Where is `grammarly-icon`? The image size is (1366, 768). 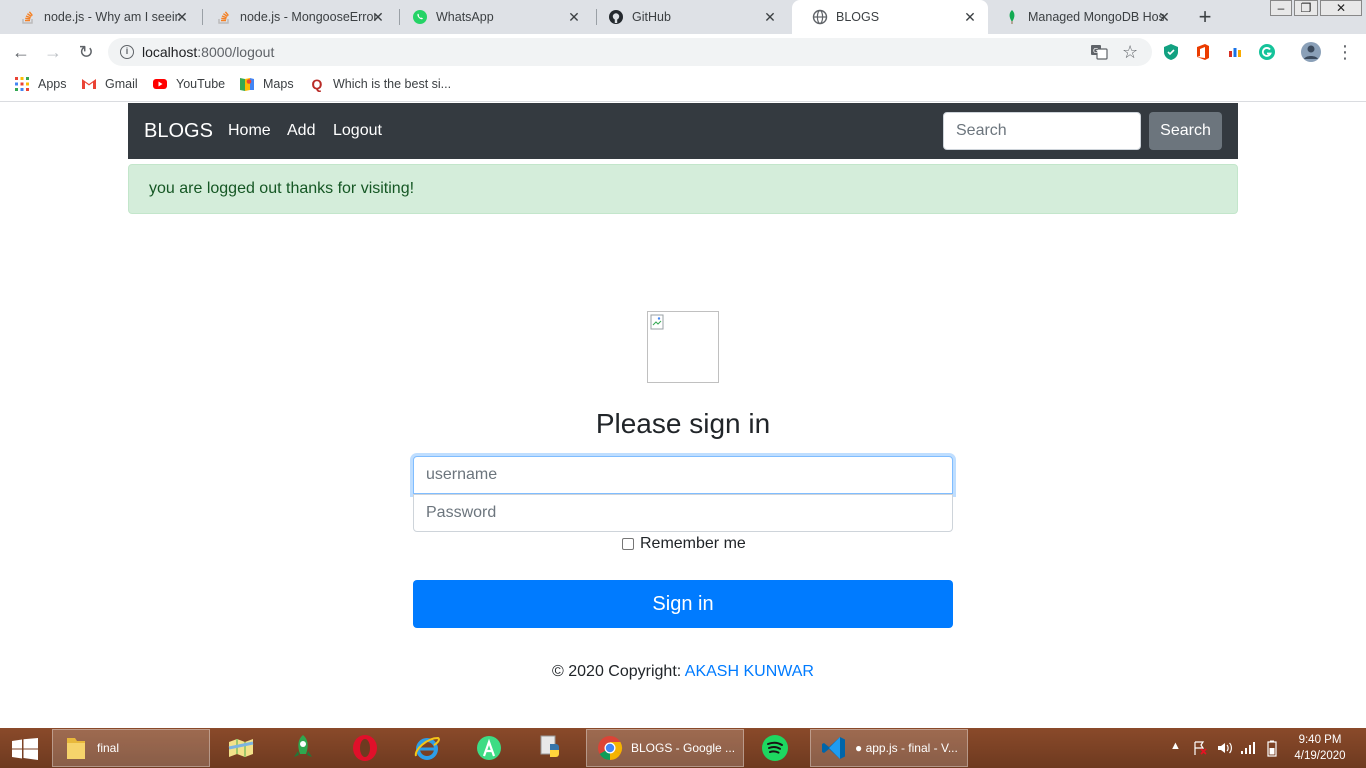
grammarly-icon is located at coordinates (1267, 52).